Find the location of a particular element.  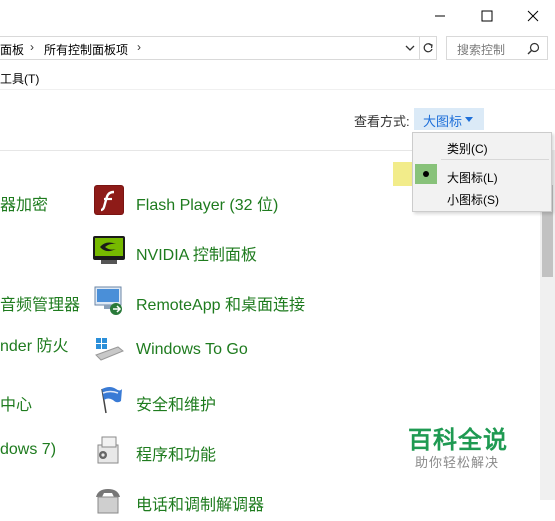

close-icon is located at coordinates (533, 16).